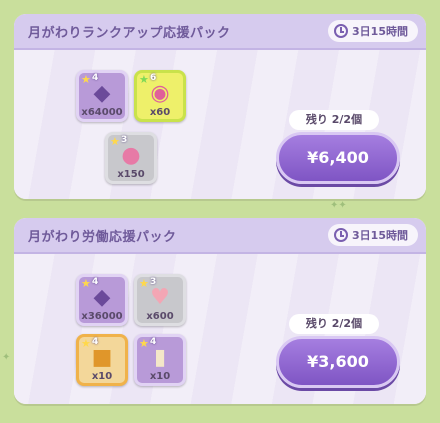 Image resolution: width=440 pixels, height=423 pixels. I want to click on item-candy: ★ 3 ● x150, so click(131, 158).